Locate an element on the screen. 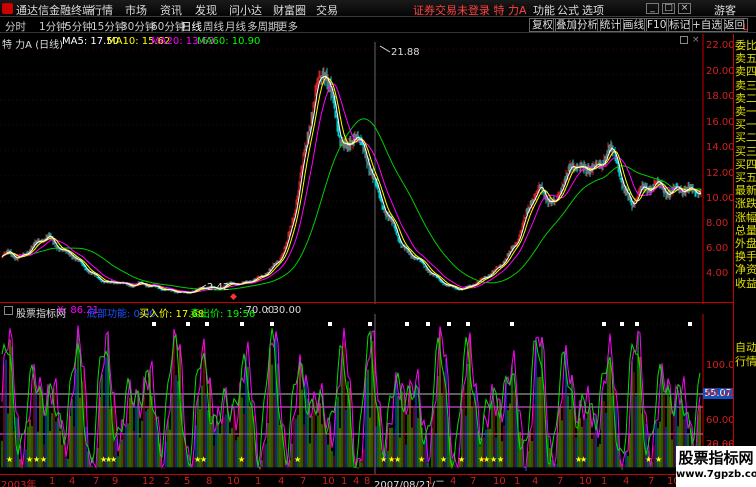  menu-market: 市场 is located at coordinates (136, 10).